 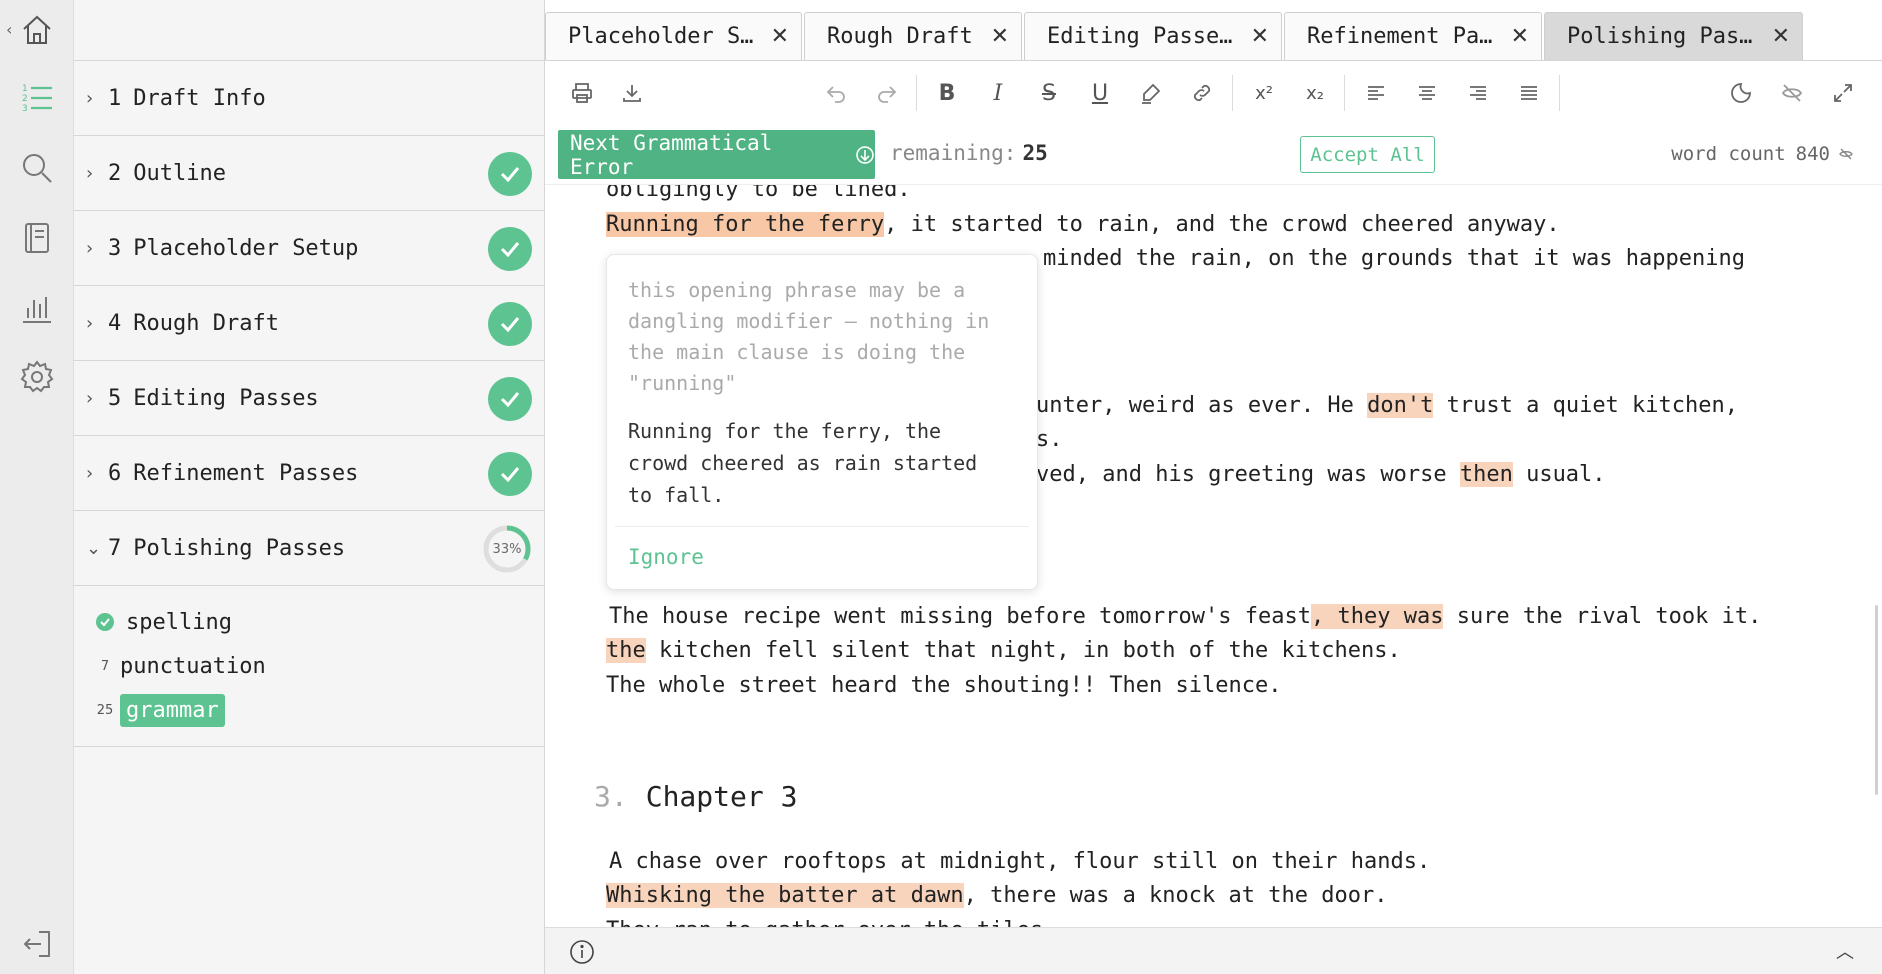 I want to click on collapse-chevron-icon: ‹, so click(x=9, y=29).